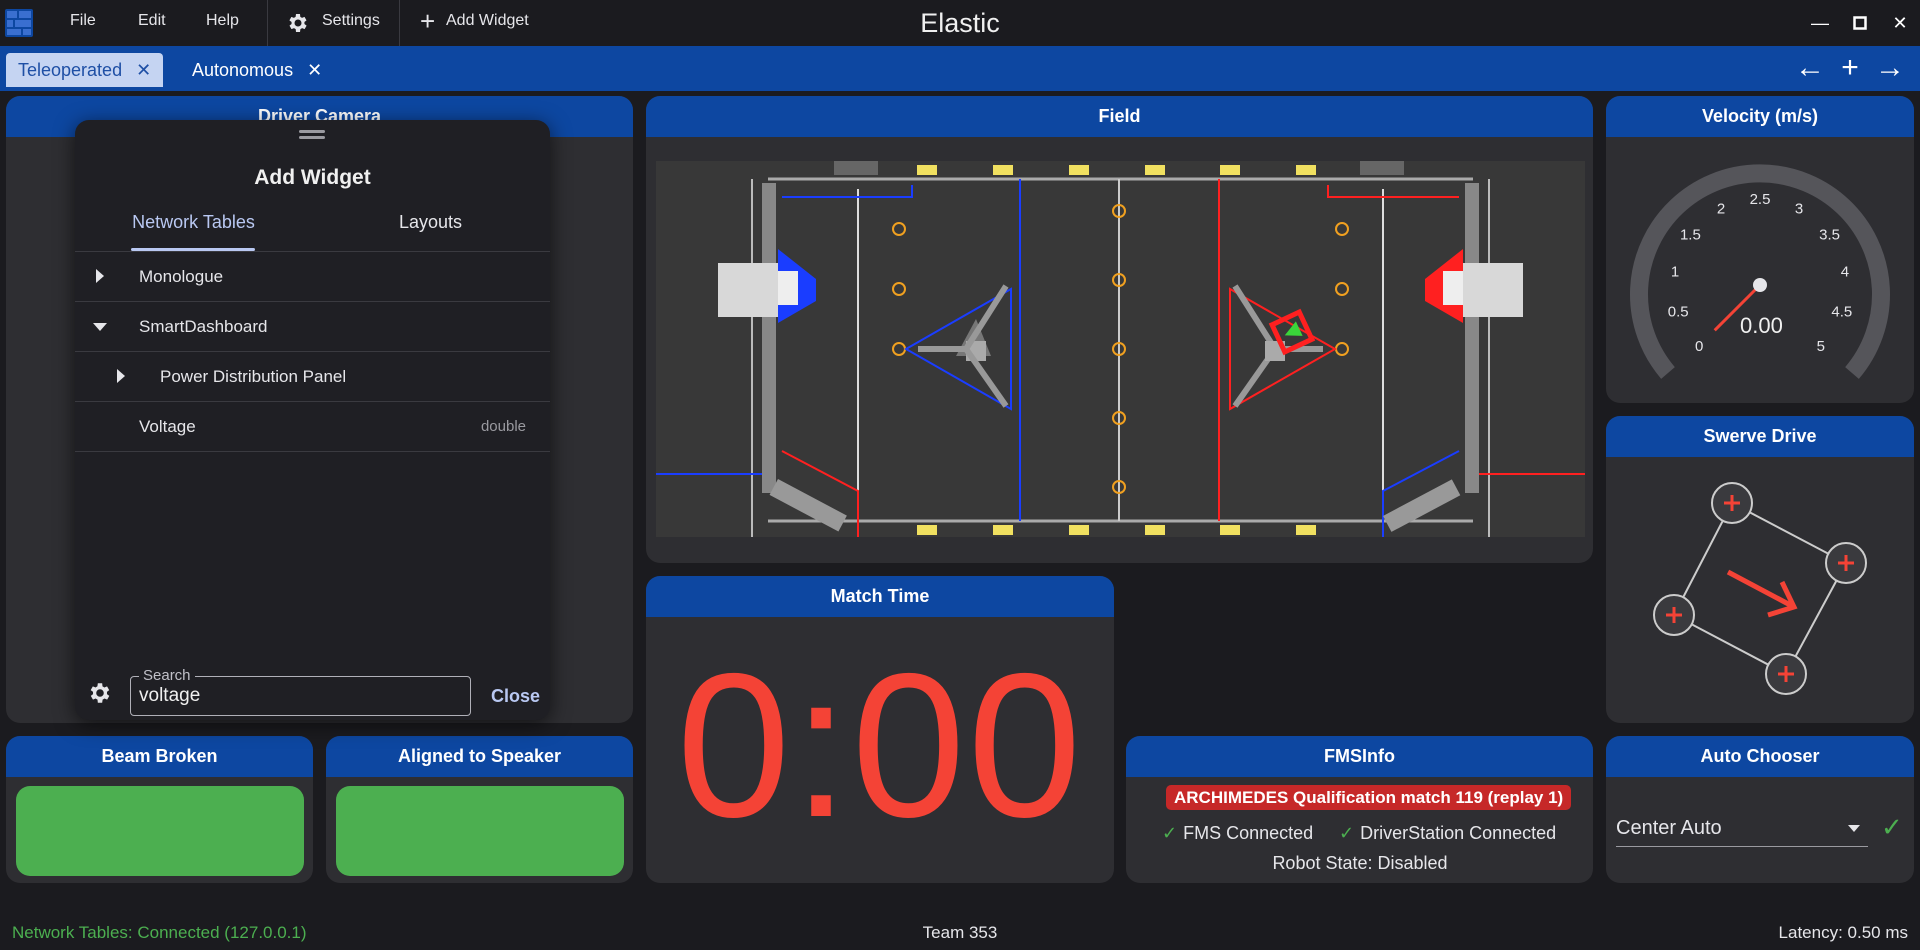 The height and width of the screenshot is (950, 1920). Describe the element at coordinates (152, 21) in the screenshot. I see `menu-edit: Edit` at that location.